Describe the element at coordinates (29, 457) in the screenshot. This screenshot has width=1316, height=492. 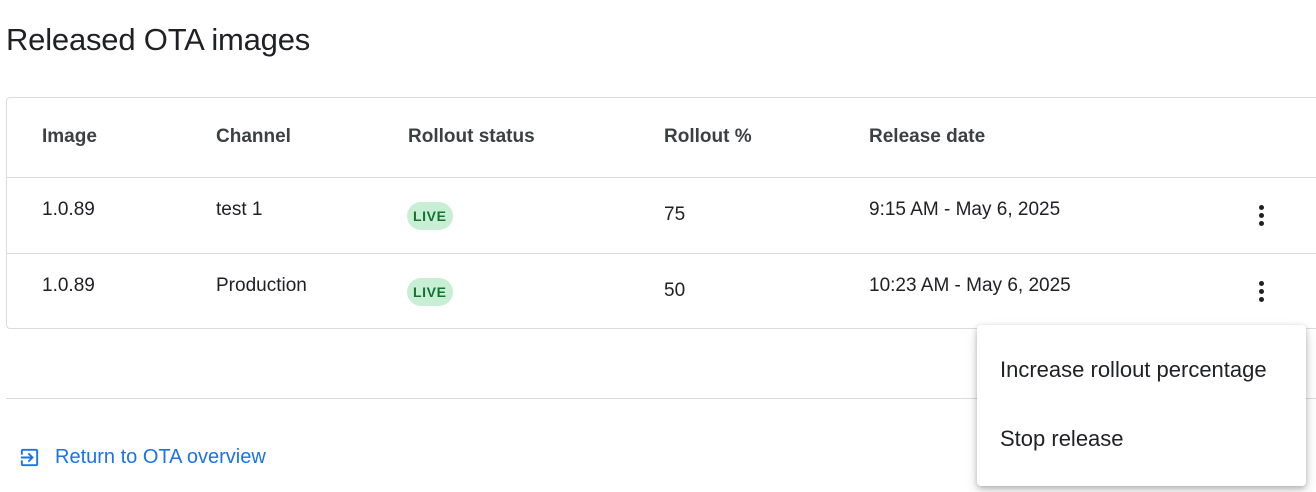
I see `exit-to-app-icon` at that location.